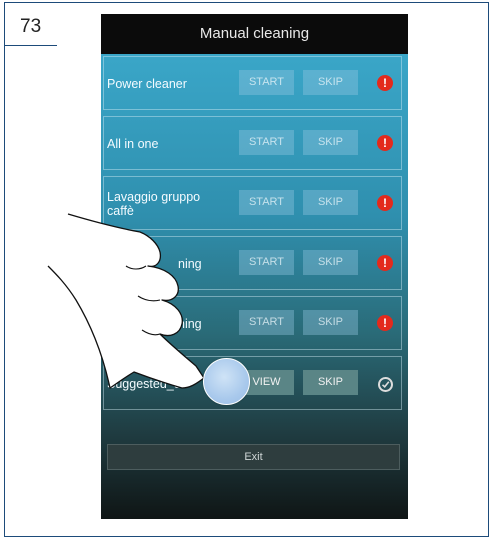 This screenshot has height=541, width=493. I want to click on row-label: Lavaggio gruppo caffè, so click(154, 204).